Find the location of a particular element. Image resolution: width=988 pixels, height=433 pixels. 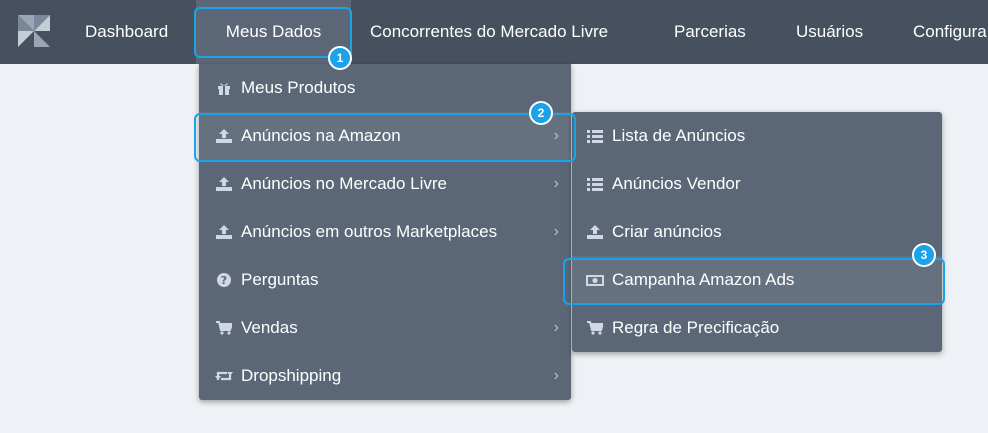

menu-item-anuncios-mercado-livre: Anúncios no Mercado Livre › is located at coordinates (385, 184).